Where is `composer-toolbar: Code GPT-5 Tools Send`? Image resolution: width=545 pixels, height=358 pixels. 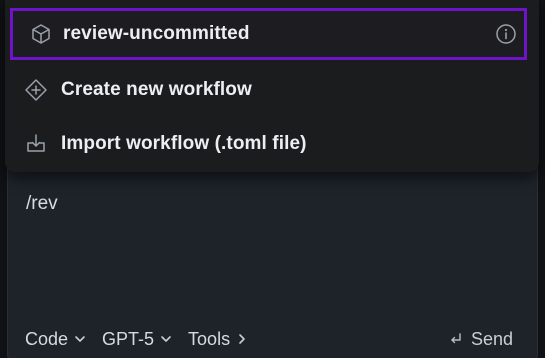
composer-toolbar: Code GPT-5 Tools Send is located at coordinates (272, 339).